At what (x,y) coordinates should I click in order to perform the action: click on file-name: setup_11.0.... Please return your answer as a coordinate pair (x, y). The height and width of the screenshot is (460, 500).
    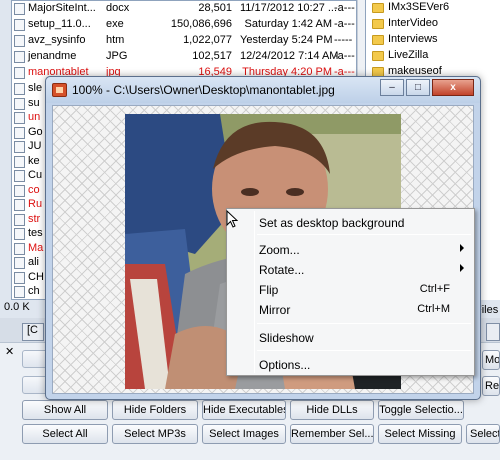
    Looking at the image, I should click on (59, 24).